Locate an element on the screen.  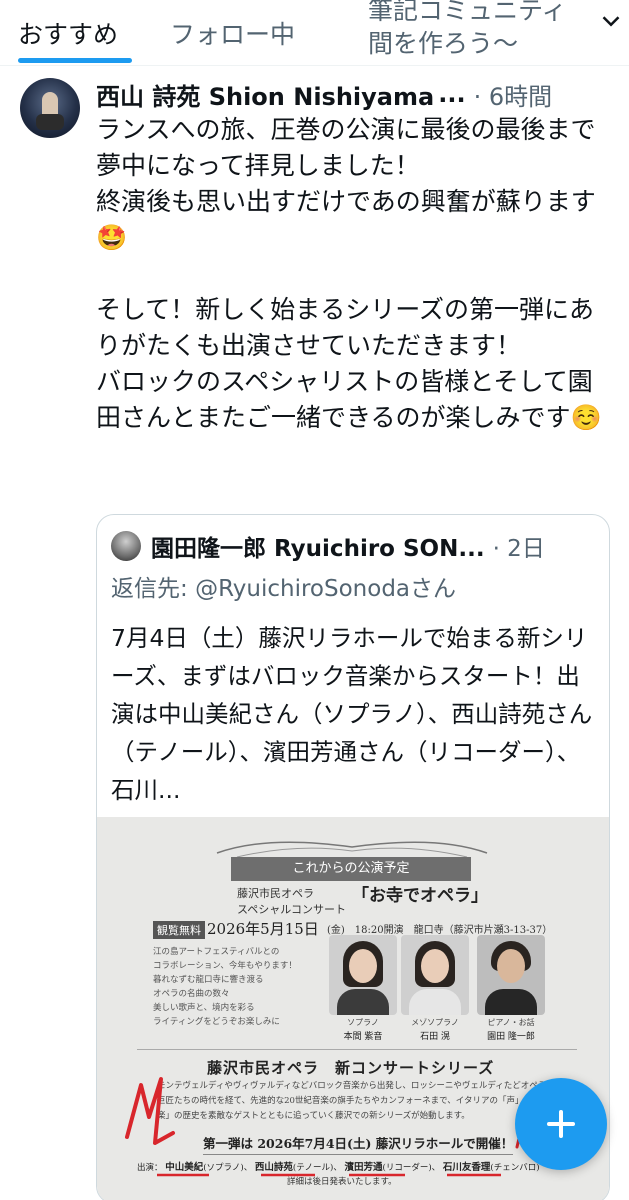
tab-community: 筆記コミュニティ 間を作ろう〜 is located at coordinates (483, 30).